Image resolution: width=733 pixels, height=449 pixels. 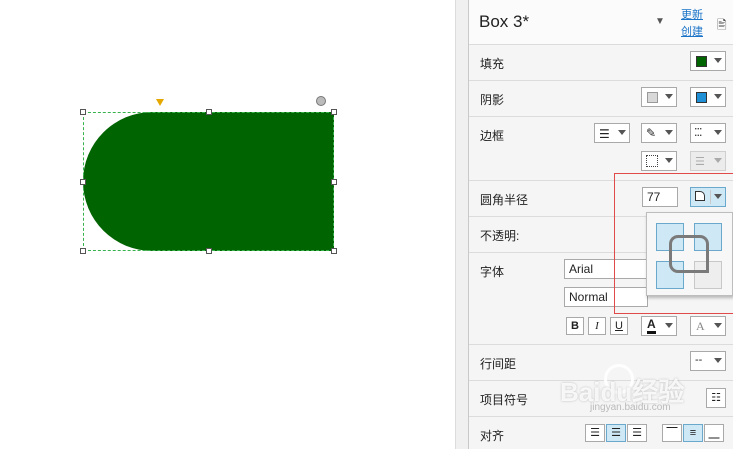 What do you see at coordinates (708, 361) in the screenshot?
I see `line-spacing-dropdown: --` at bounding box center [708, 361].